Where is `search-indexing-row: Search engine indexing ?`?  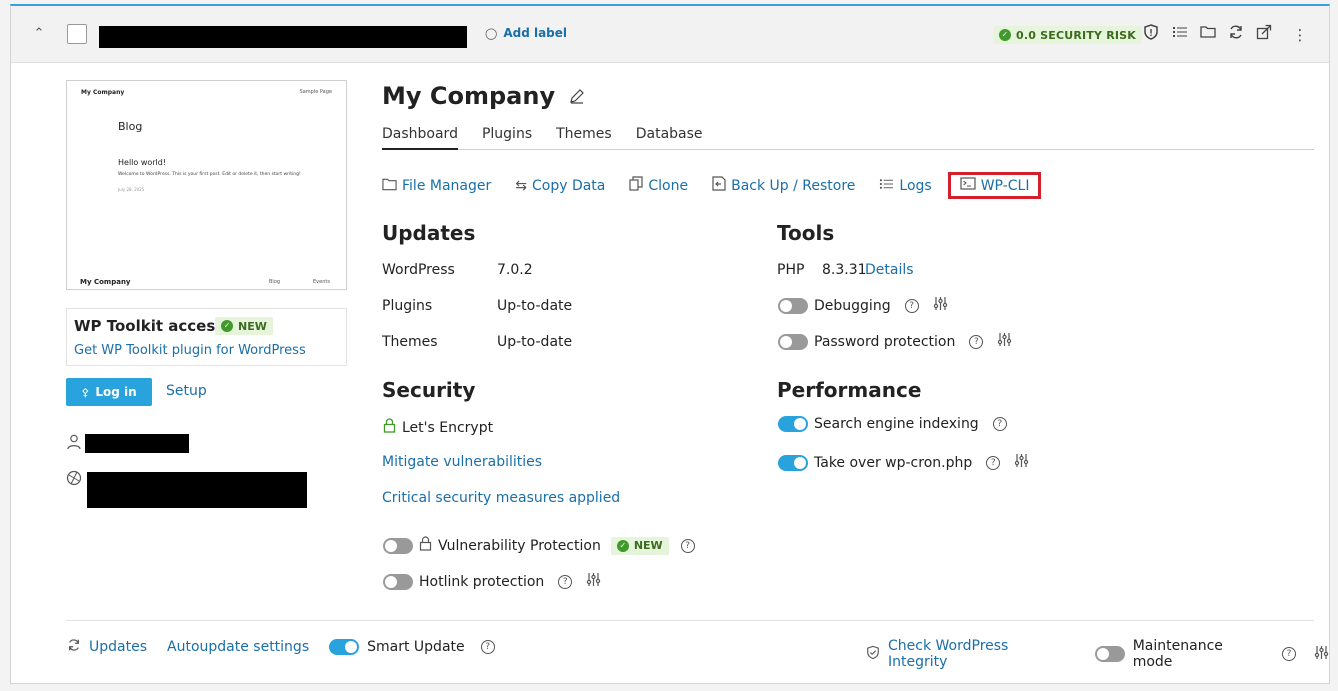
search-indexing-row: Search engine indexing ? is located at coordinates (892, 424).